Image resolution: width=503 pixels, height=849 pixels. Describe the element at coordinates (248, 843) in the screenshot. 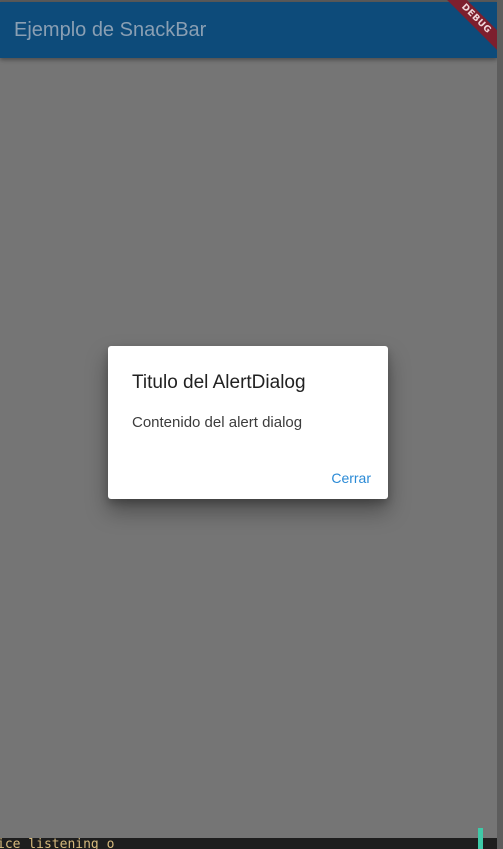

I see `terminal-strip: ice listening o` at that location.